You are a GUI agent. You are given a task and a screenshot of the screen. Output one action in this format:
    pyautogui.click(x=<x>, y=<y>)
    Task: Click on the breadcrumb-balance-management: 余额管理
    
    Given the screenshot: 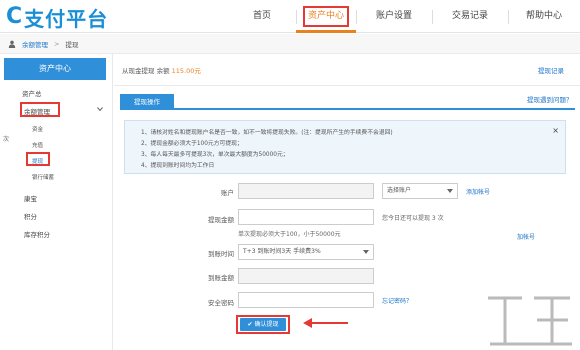 What is the action you would take?
    pyautogui.click(x=35, y=44)
    